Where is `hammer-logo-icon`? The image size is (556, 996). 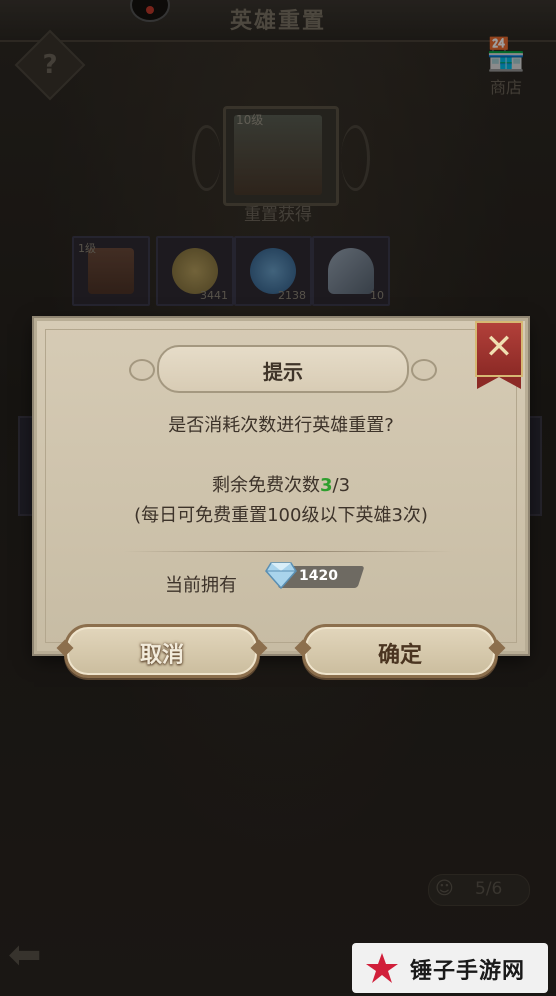
hammer-logo-icon is located at coordinates (382, 968).